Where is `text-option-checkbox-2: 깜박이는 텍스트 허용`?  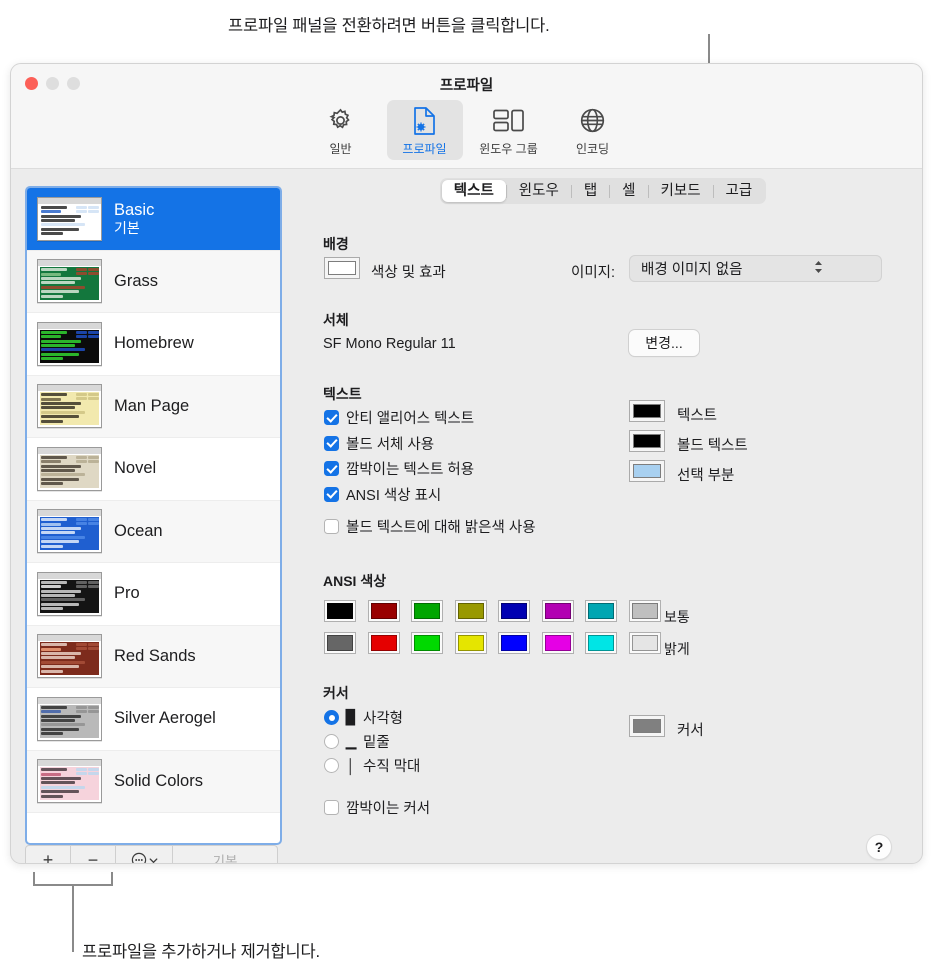 text-option-checkbox-2: 깜박이는 텍스트 허용 is located at coordinates (399, 468).